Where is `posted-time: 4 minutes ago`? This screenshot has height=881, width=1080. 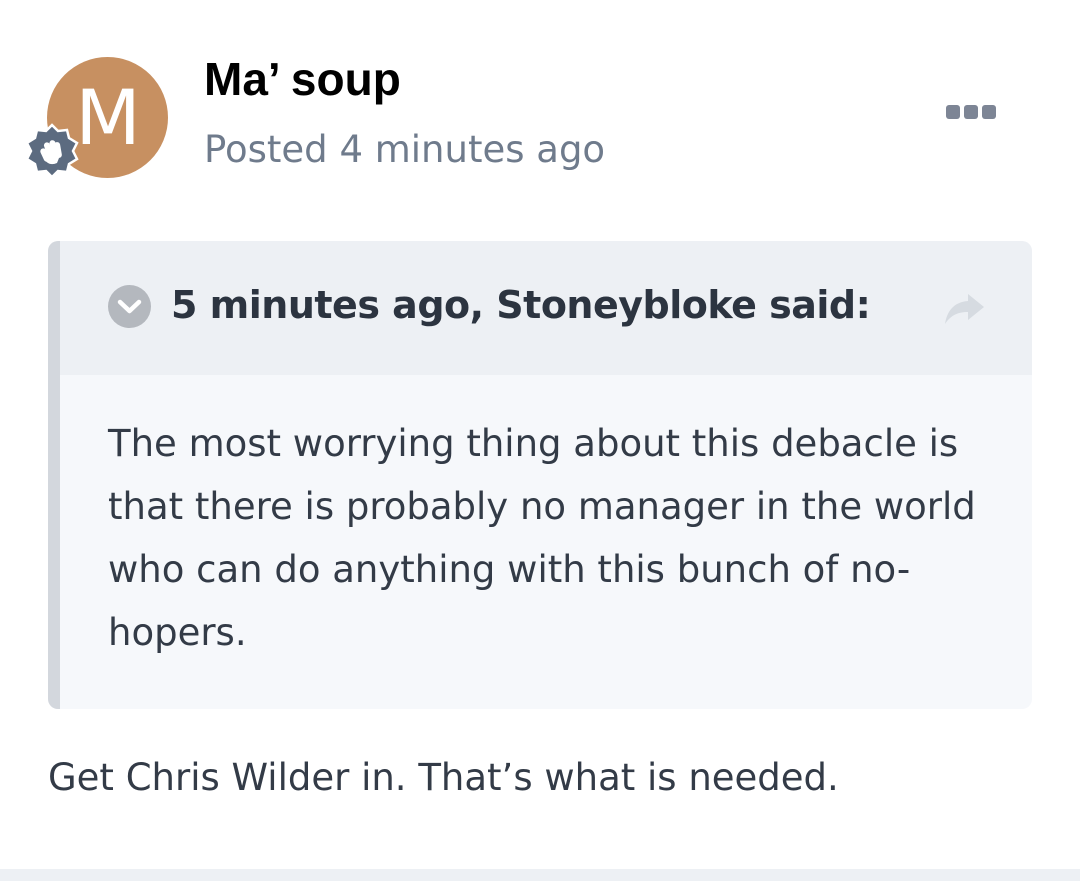
posted-time: 4 minutes ago is located at coordinates (472, 149).